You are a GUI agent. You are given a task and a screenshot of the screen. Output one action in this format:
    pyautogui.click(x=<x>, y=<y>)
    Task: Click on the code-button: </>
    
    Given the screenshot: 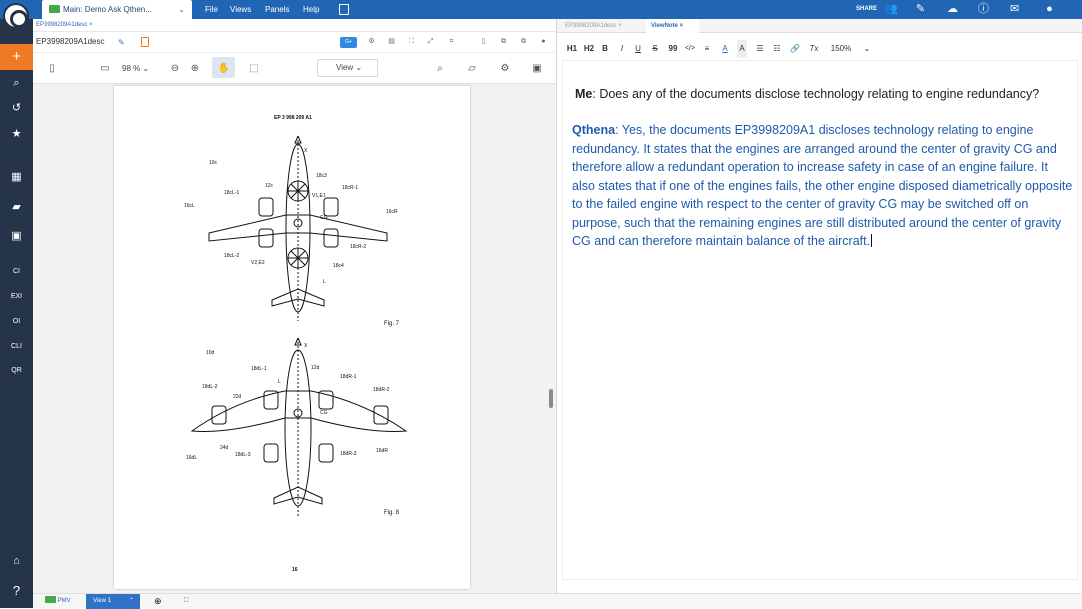 What is the action you would take?
    pyautogui.click(x=690, y=49)
    